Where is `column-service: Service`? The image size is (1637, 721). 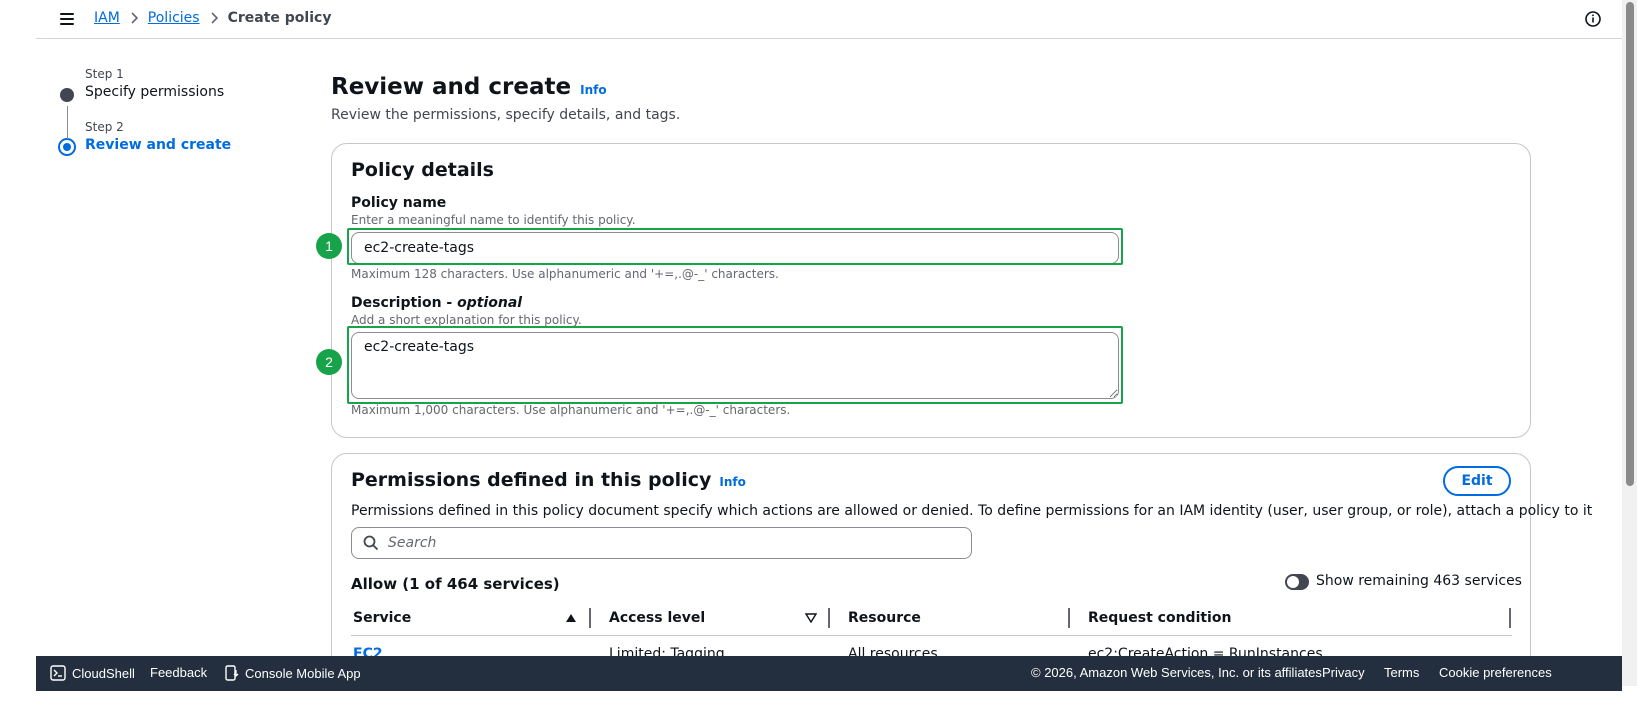 column-service: Service is located at coordinates (382, 618).